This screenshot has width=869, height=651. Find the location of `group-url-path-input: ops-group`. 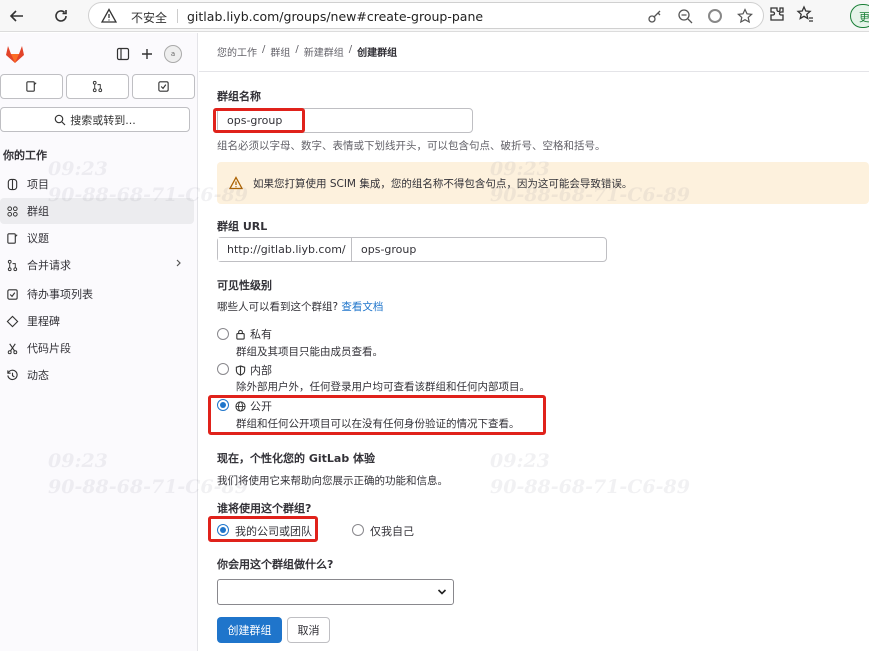

group-url-path-input: ops-group is located at coordinates (479, 249).